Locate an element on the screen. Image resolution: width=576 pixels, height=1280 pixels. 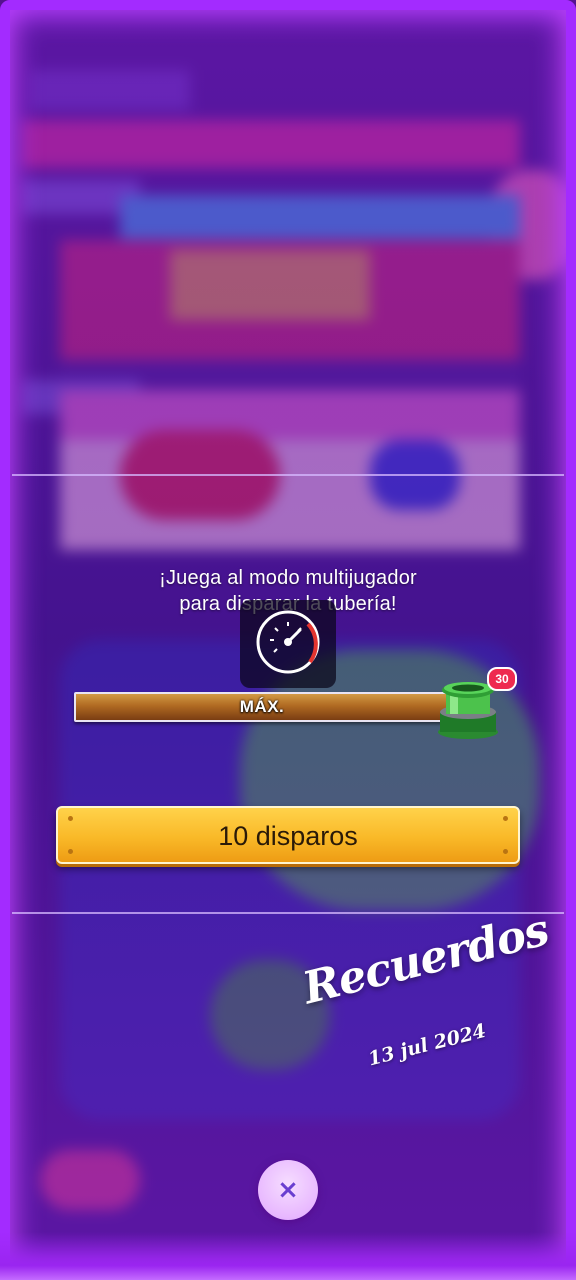
close-icon: × is located at coordinates (288, 1190).